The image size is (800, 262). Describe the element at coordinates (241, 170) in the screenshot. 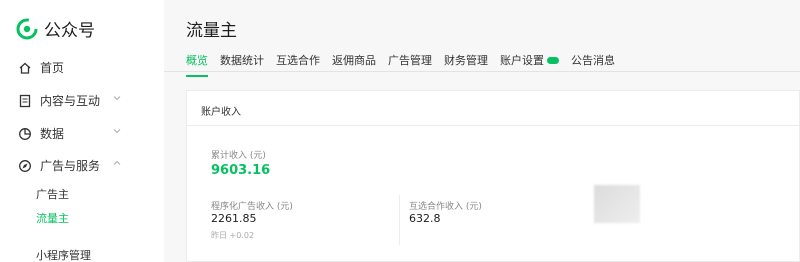

I see `total-income-value: 9603.16` at that location.